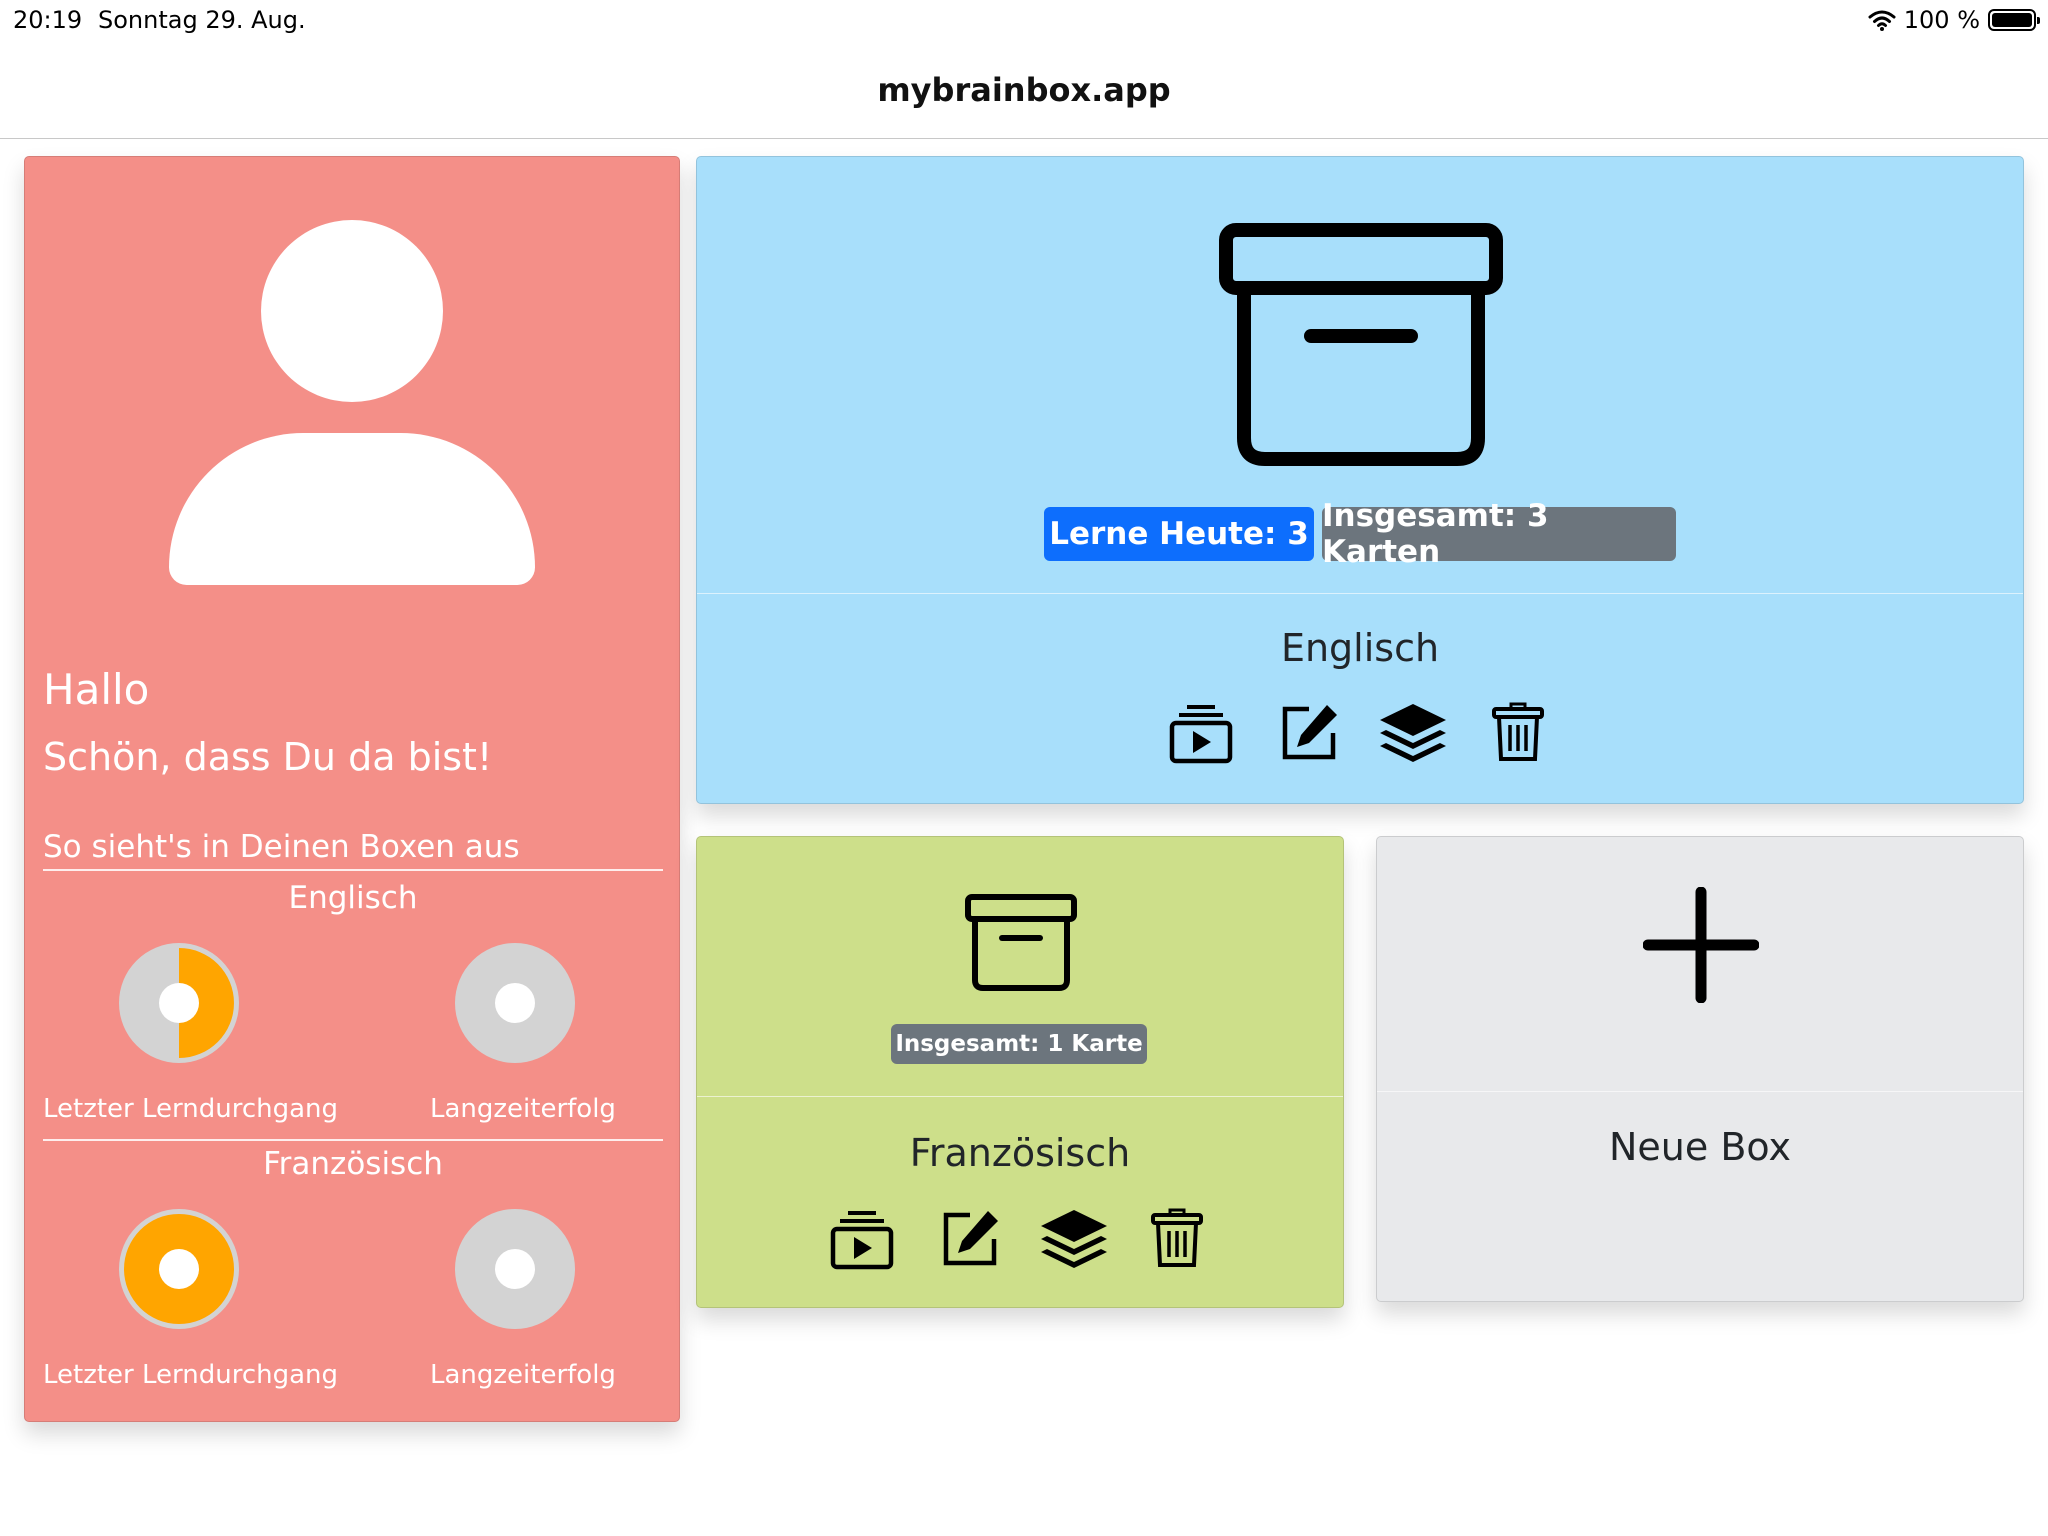 This screenshot has height=1536, width=2048. I want to click on box-title: Englisch, so click(1360, 648).